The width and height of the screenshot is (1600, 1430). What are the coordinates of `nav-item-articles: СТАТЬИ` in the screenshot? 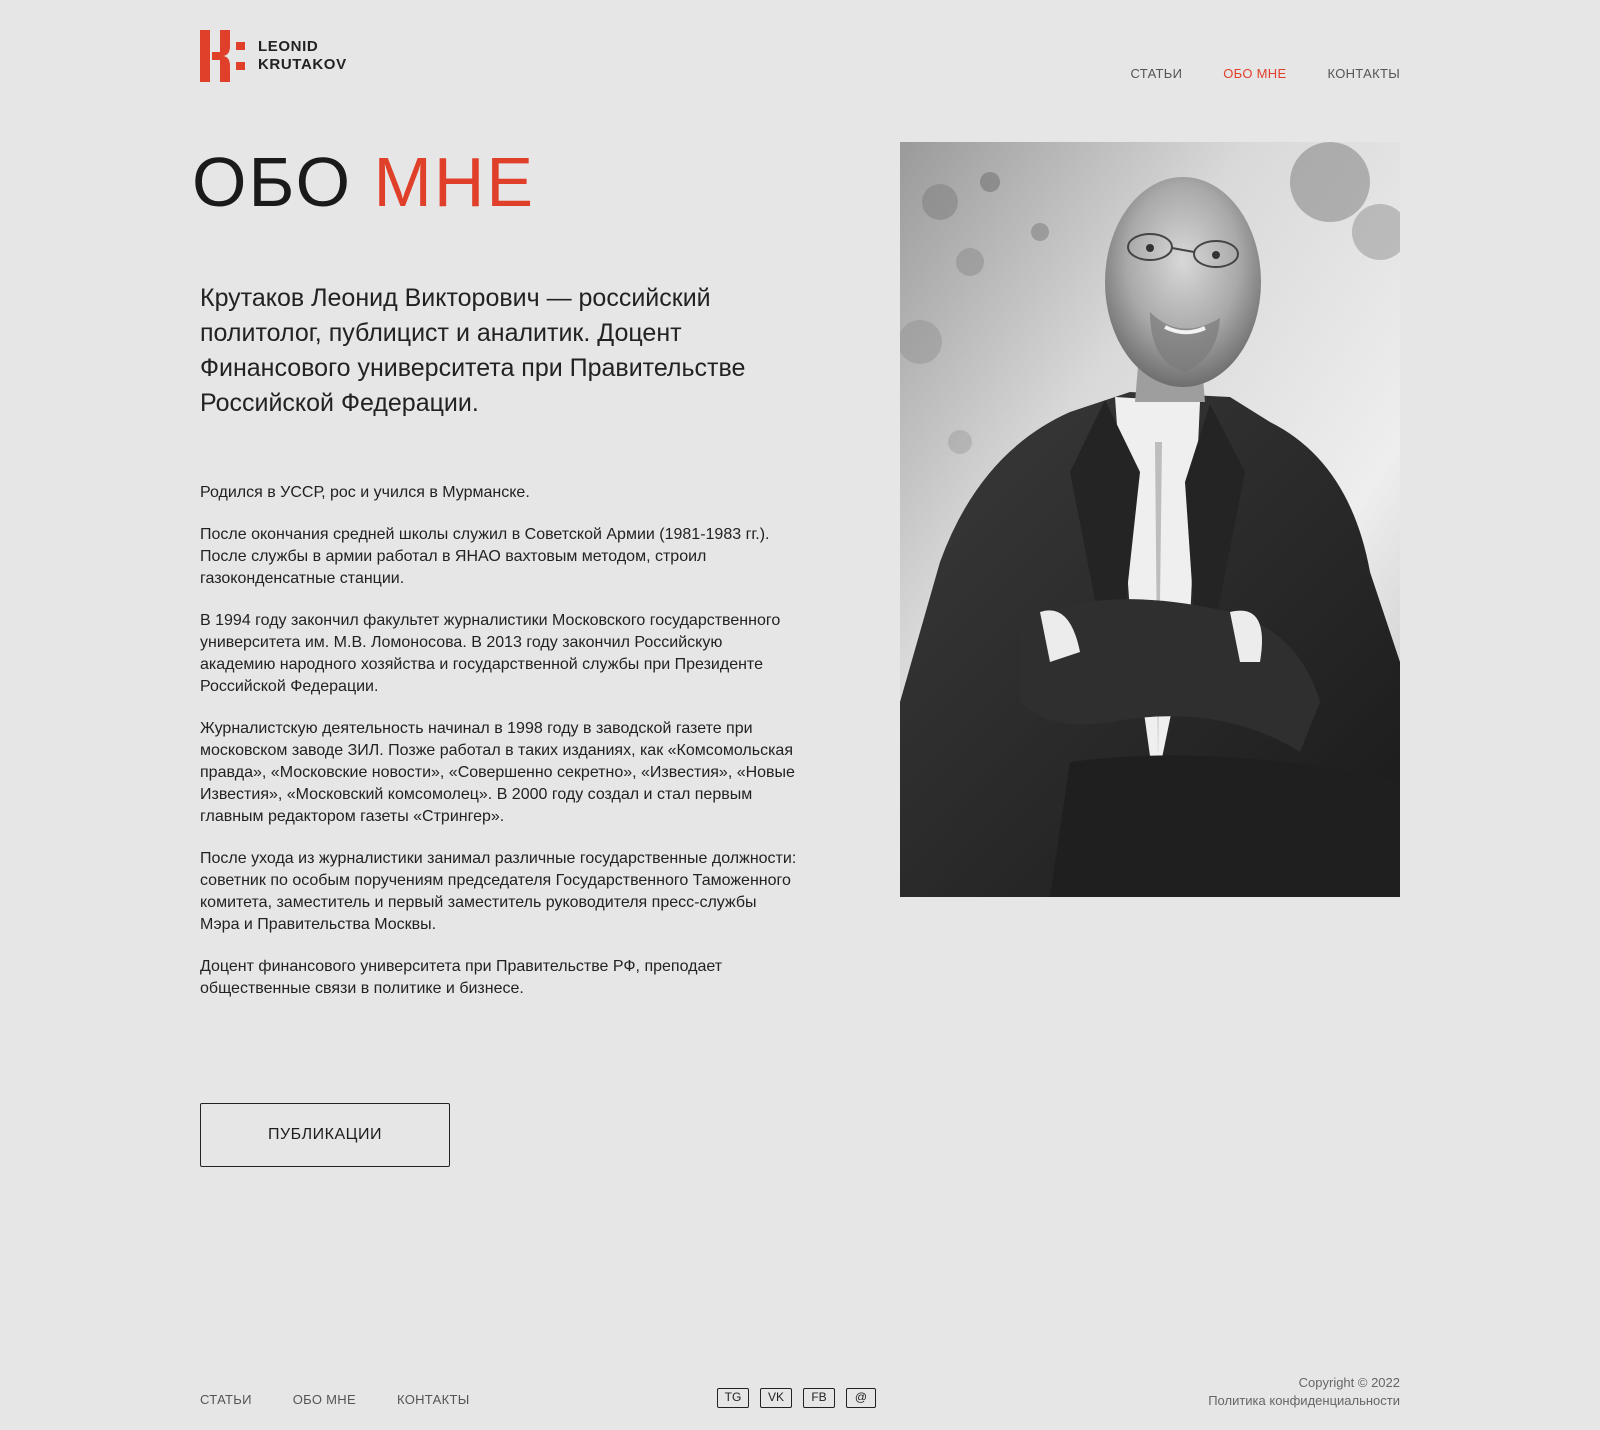 It's located at (1157, 73).